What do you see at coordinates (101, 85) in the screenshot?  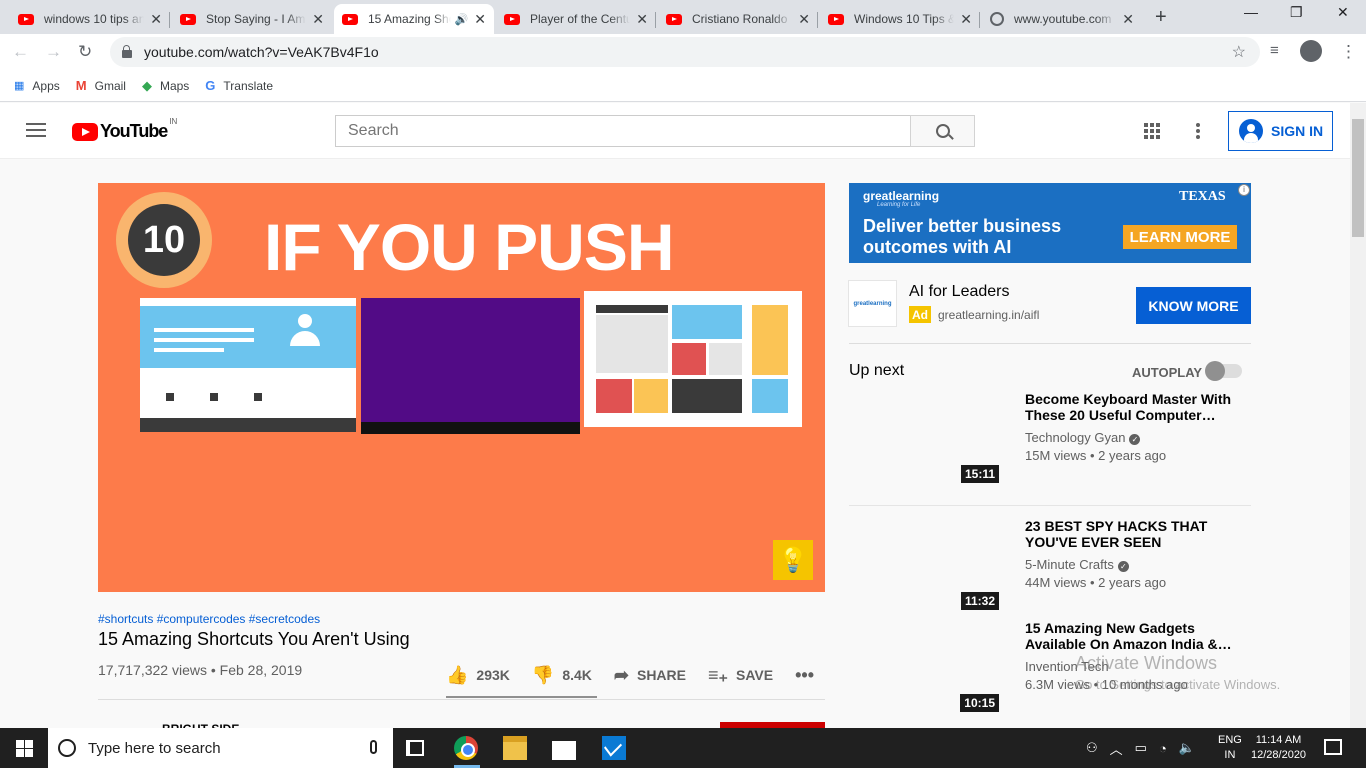 I see `bookmark-gmail: M Gmail` at bounding box center [101, 85].